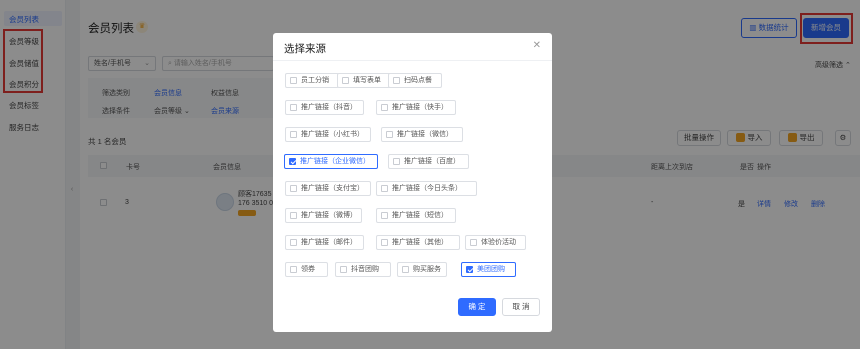  I want to click on cancel-button: 取 消, so click(521, 307).